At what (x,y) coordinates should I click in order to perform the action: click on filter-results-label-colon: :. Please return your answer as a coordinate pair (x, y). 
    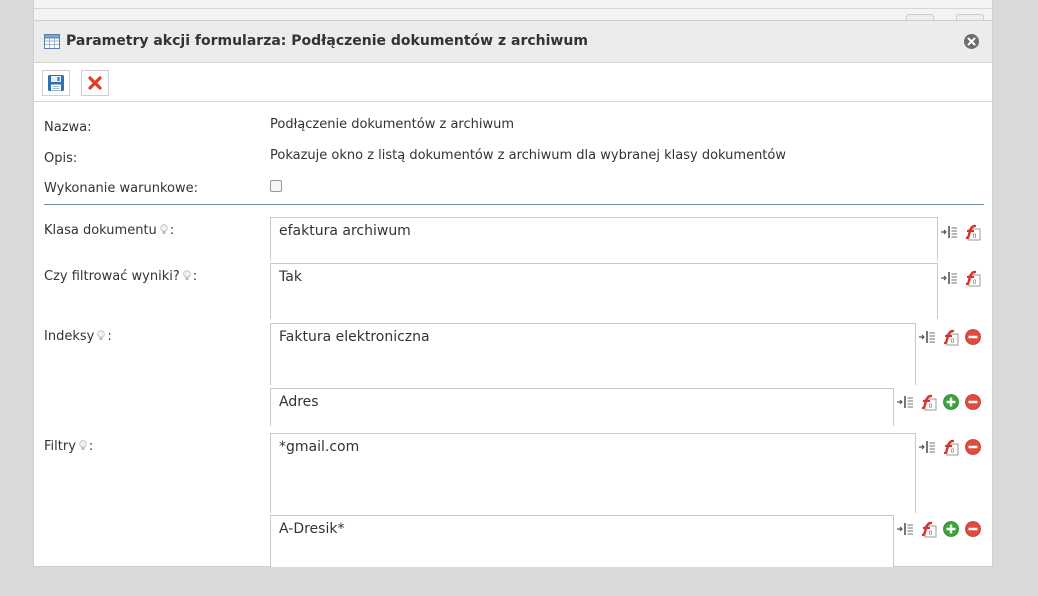
    Looking at the image, I should click on (195, 276).